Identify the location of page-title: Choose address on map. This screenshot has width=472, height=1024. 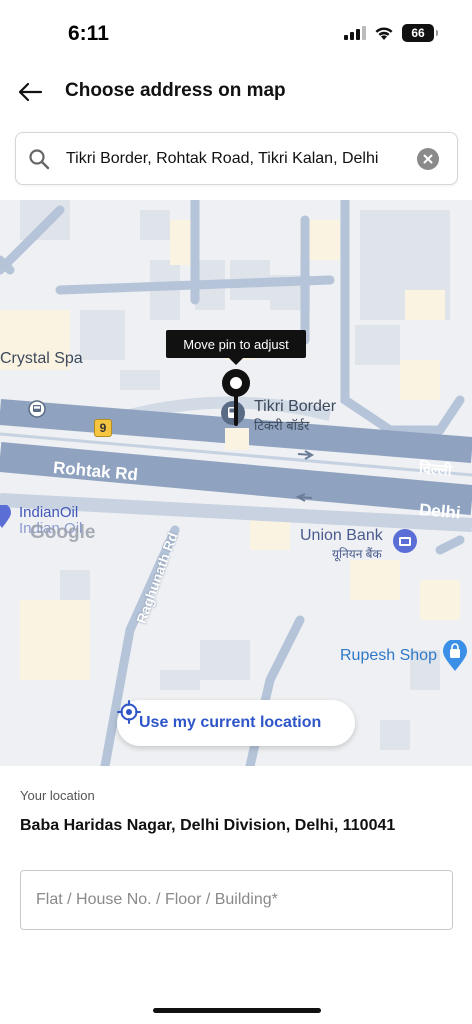
(175, 90).